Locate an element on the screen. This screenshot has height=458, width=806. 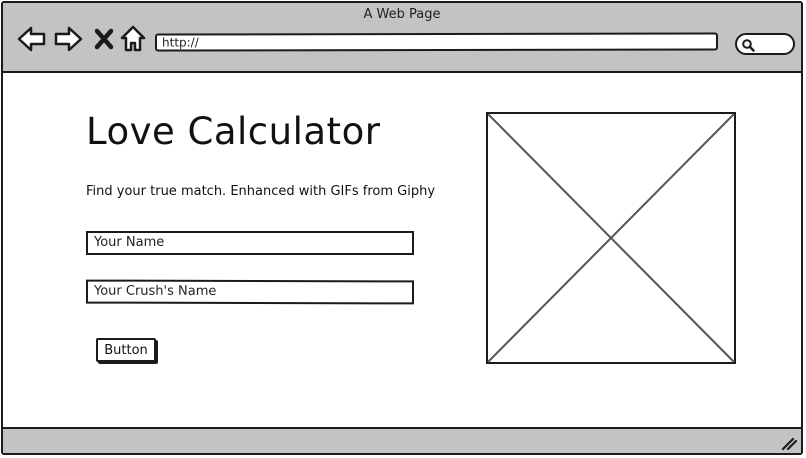
crush-name-input: Your Crush's Name is located at coordinates (250, 292).